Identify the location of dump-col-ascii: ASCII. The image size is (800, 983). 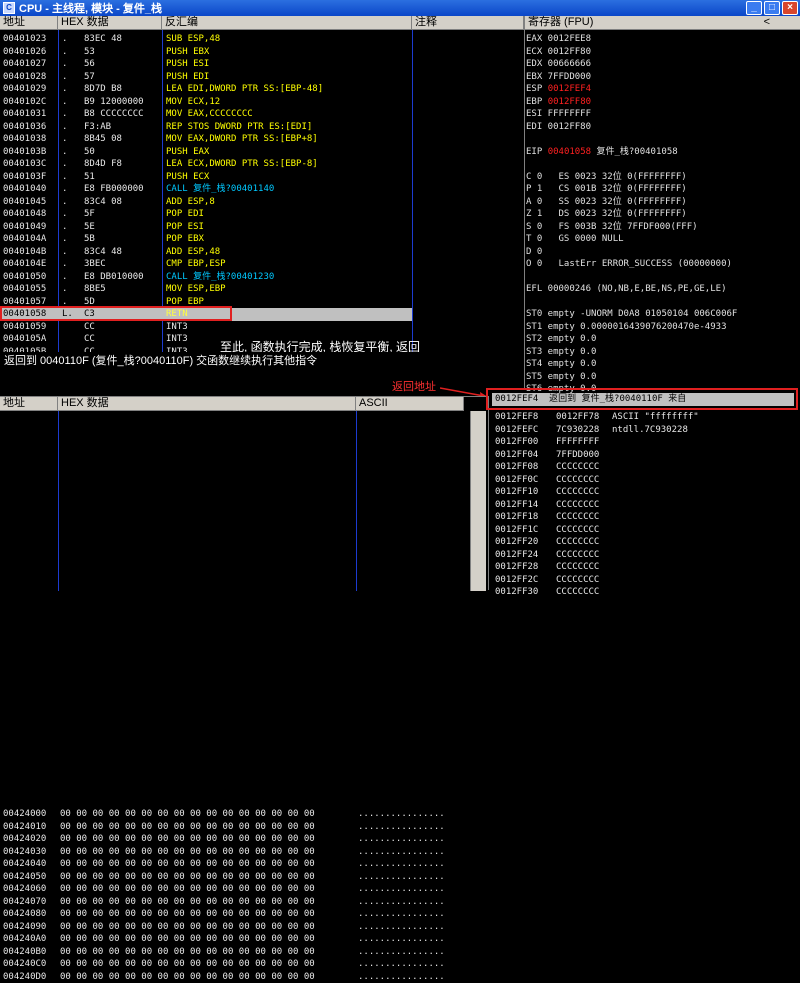
(410, 404).